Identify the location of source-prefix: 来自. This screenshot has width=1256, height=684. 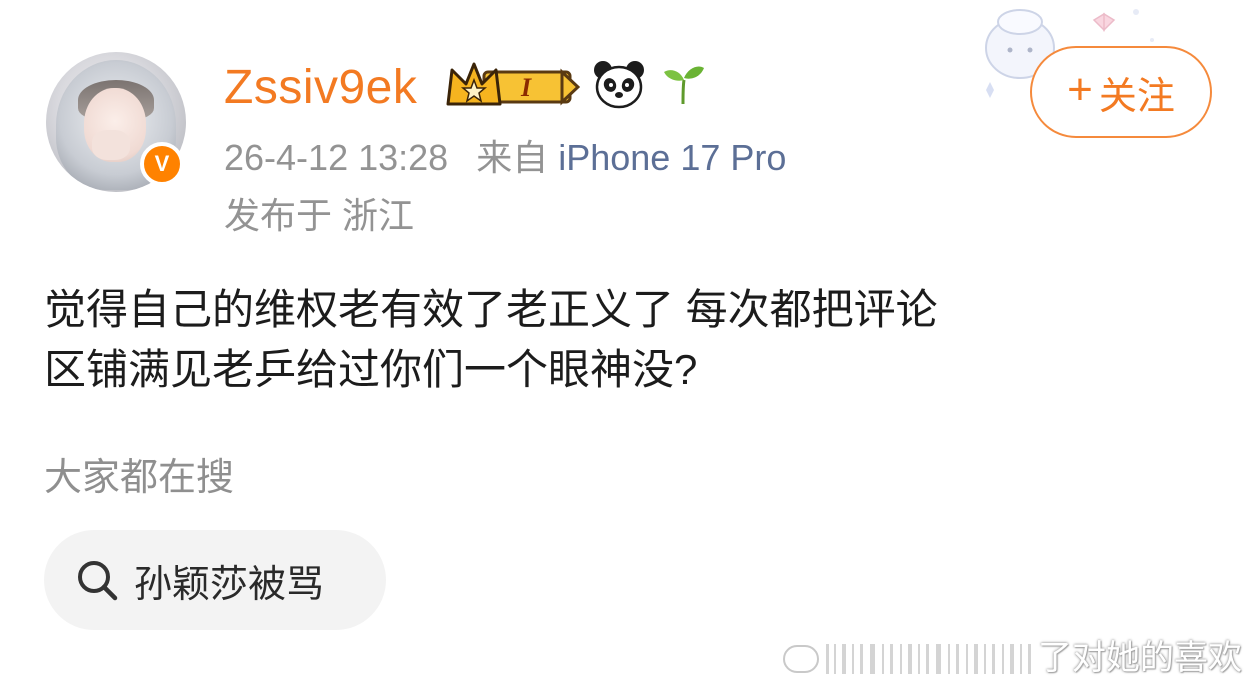
(512, 157).